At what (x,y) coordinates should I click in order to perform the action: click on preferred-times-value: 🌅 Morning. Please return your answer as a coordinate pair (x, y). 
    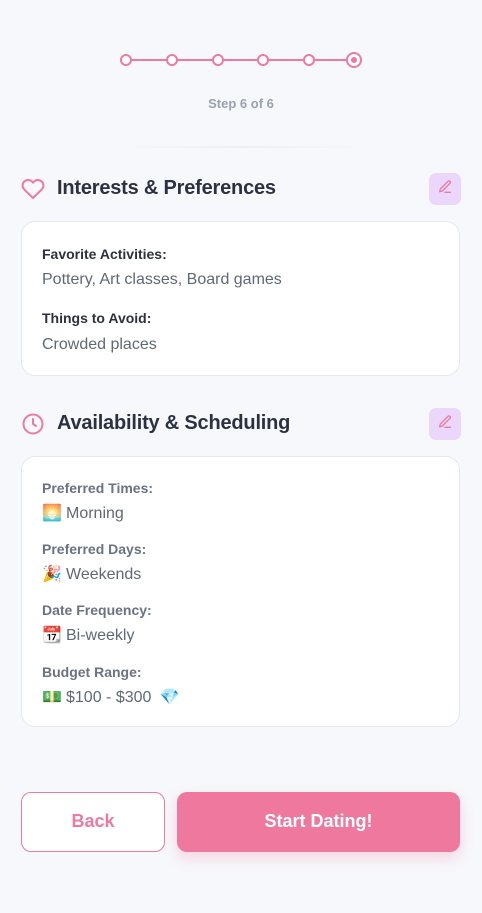
    Looking at the image, I should click on (83, 513).